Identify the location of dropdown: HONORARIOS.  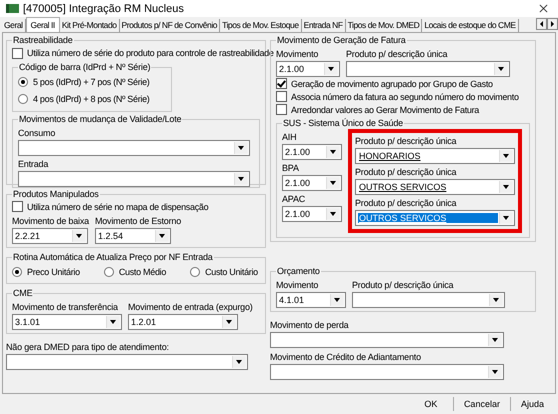
(435, 156).